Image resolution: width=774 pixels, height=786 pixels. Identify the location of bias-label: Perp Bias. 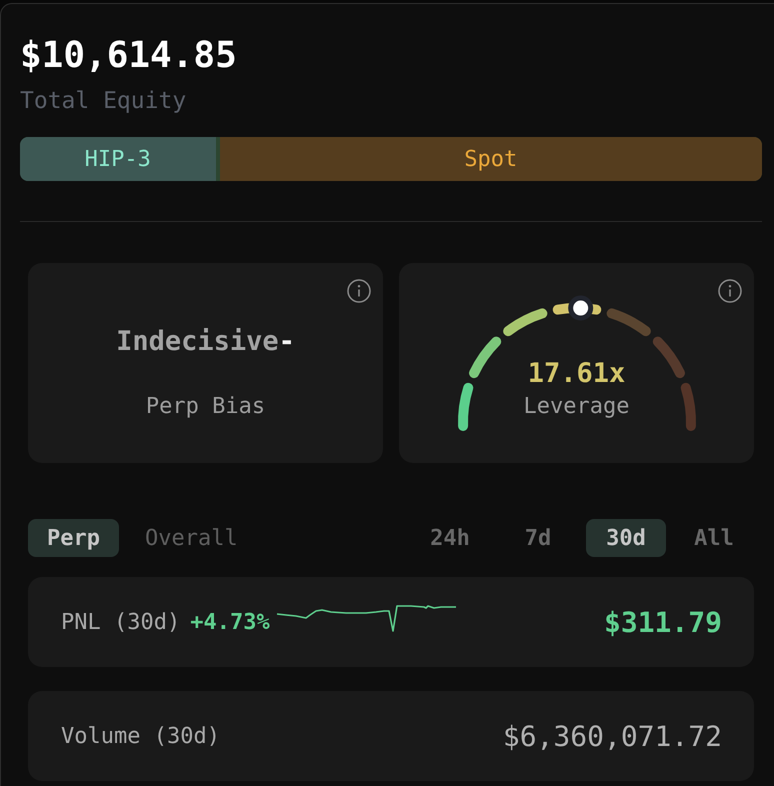
(206, 407).